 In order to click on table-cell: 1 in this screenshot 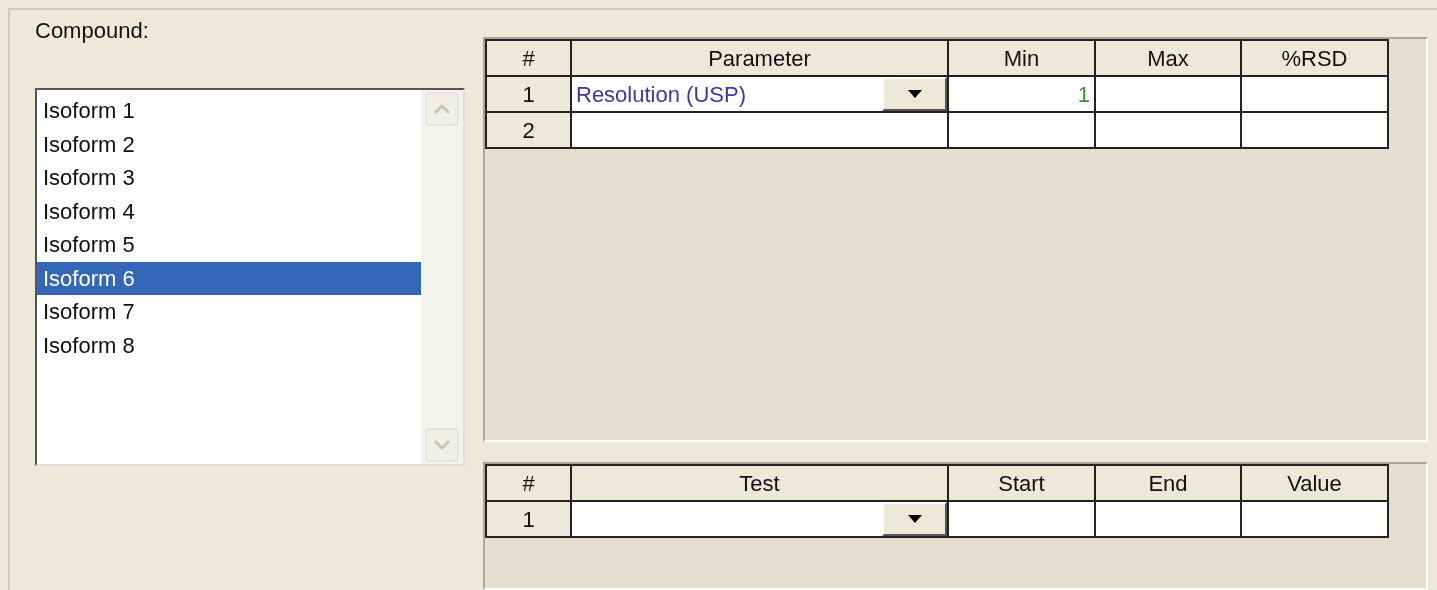, I will do `click(1022, 95)`.